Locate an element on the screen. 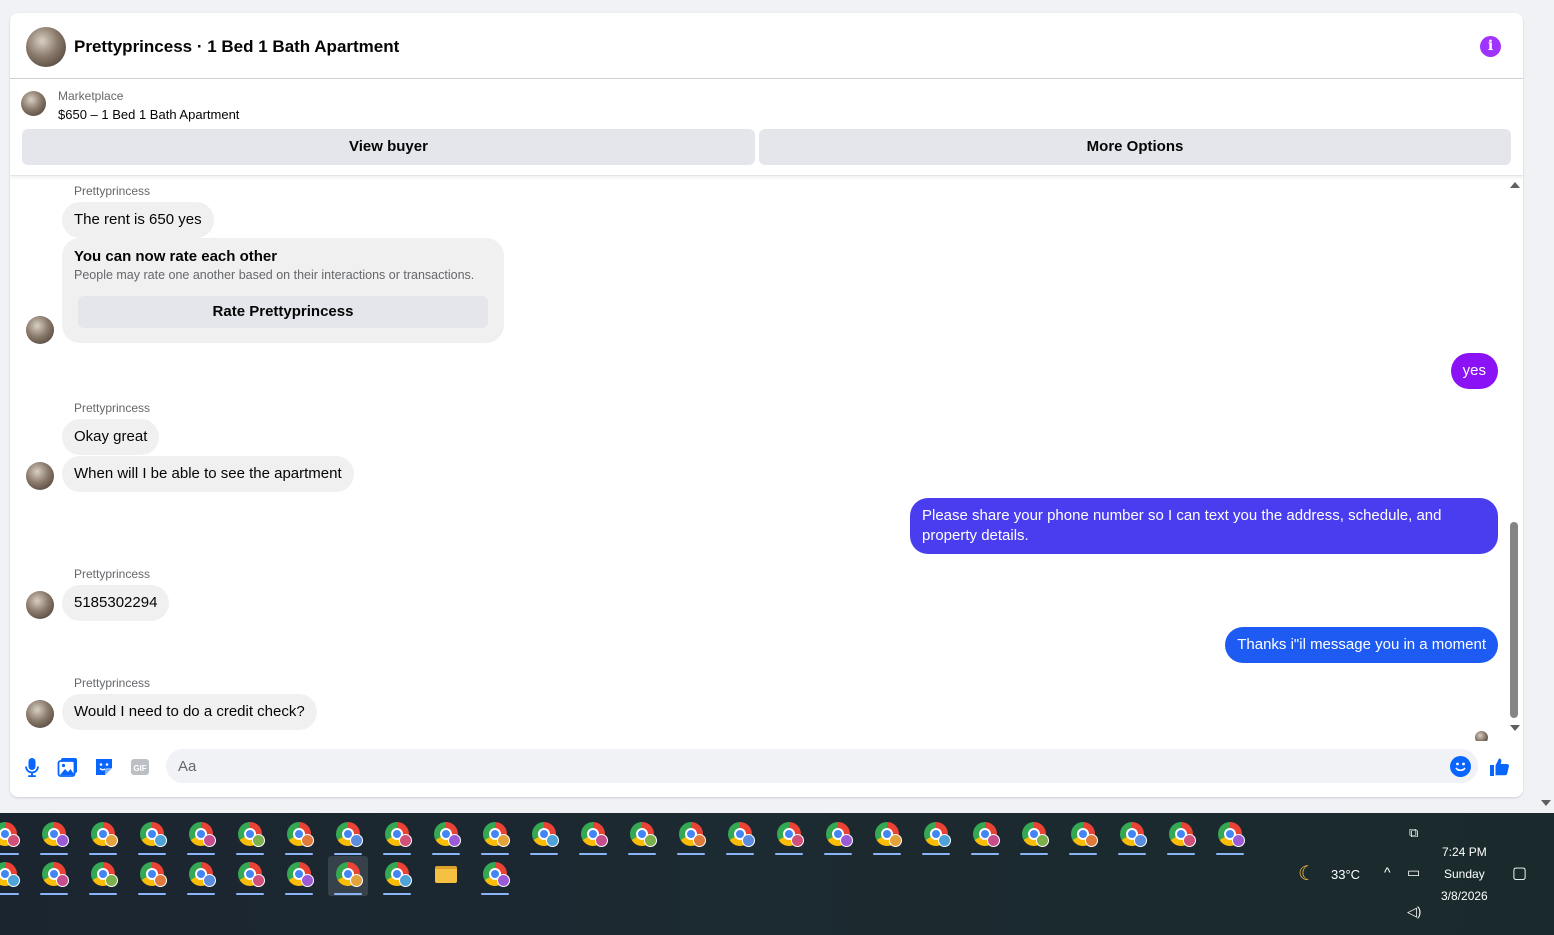 This screenshot has width=1554, height=935. weather-temperature: 33°C is located at coordinates (1345, 874).